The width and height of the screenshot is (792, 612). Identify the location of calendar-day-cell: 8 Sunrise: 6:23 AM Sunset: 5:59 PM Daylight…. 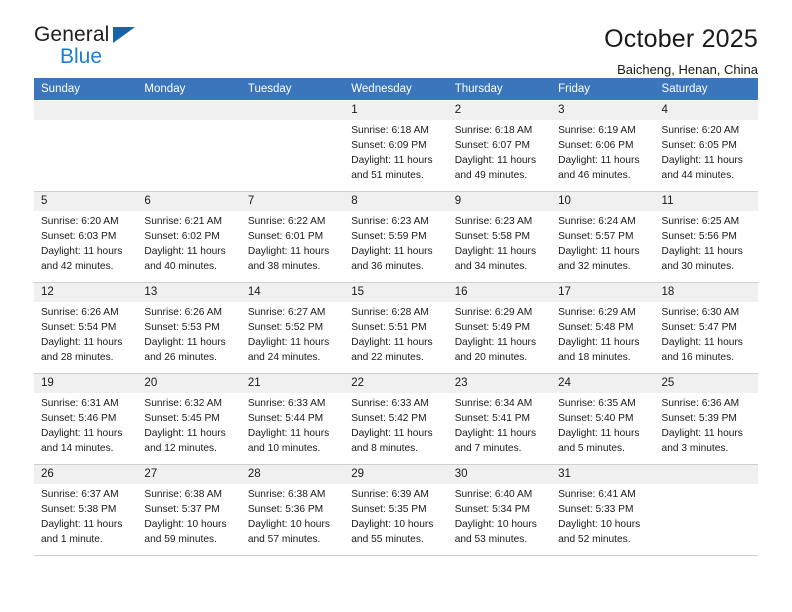
(396, 237).